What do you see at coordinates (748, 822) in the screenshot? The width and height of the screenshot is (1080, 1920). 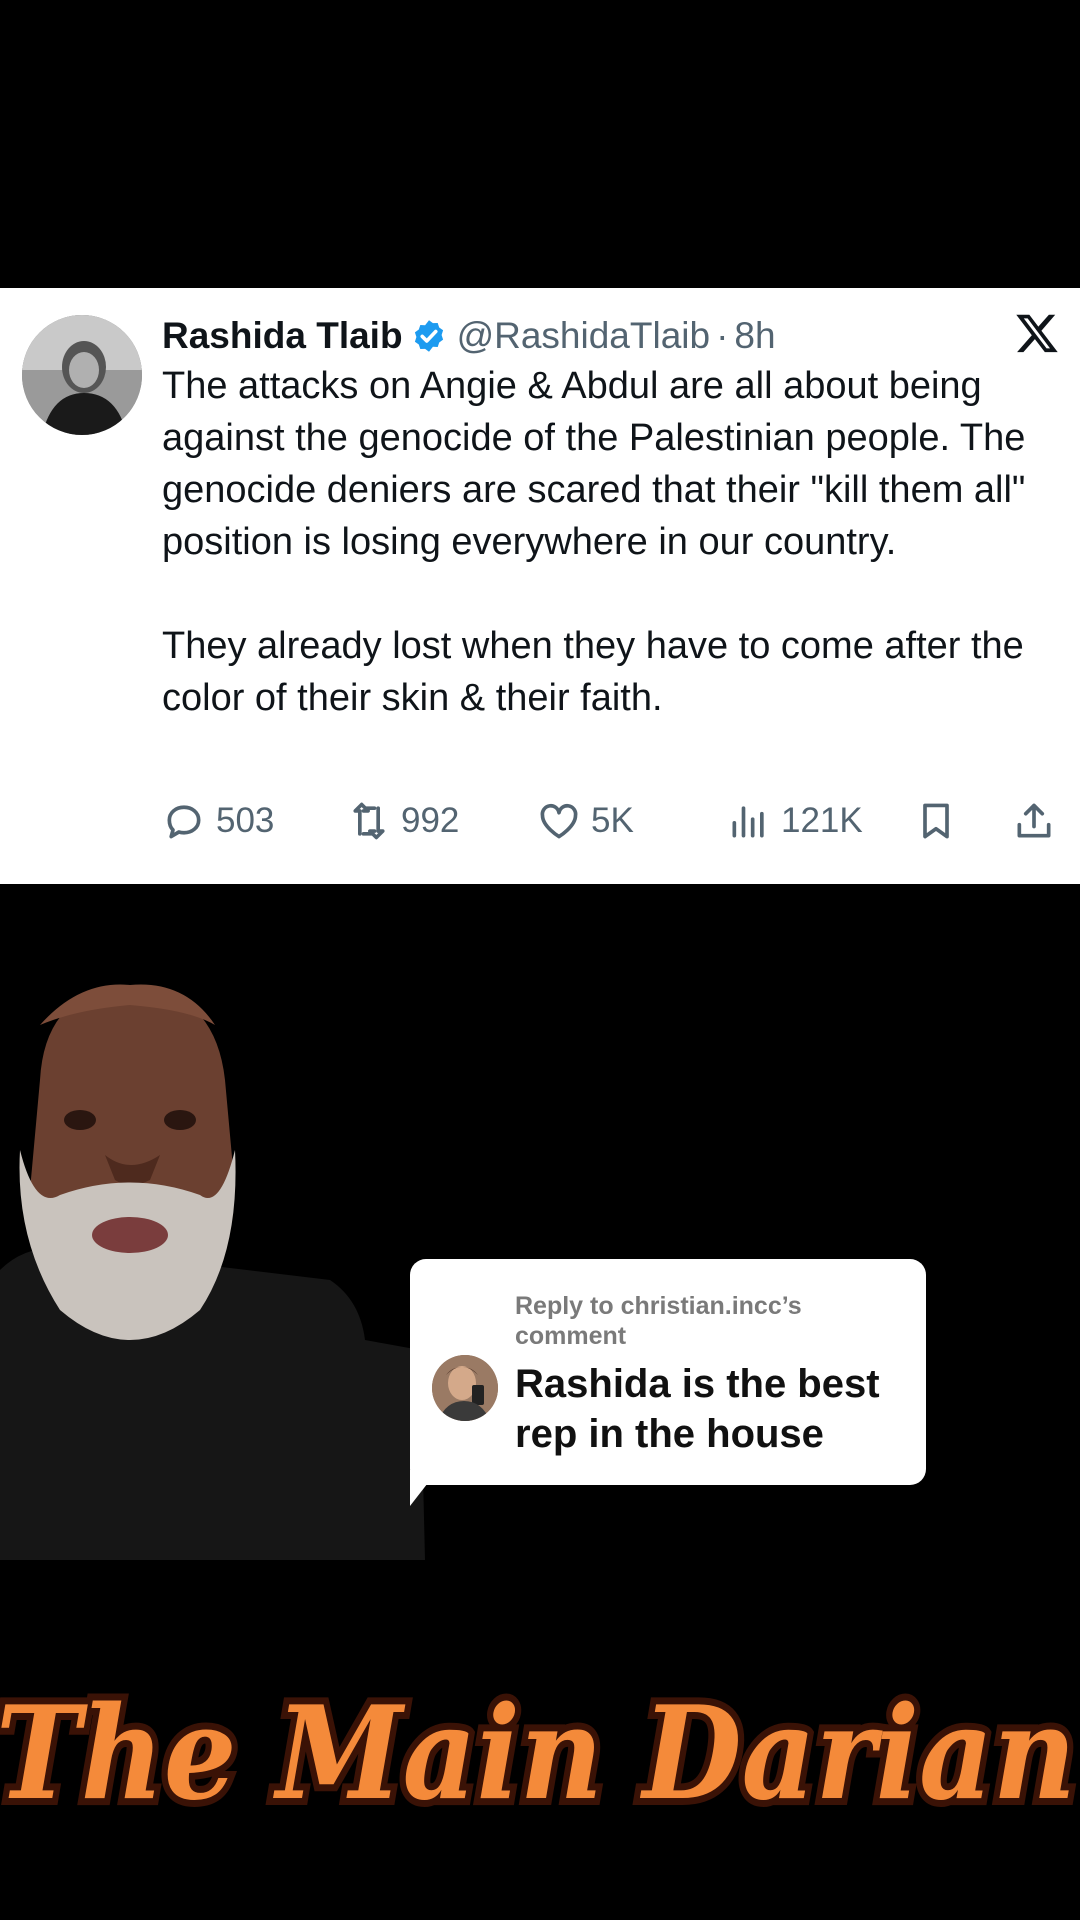 I see `views-bar-icon` at bounding box center [748, 822].